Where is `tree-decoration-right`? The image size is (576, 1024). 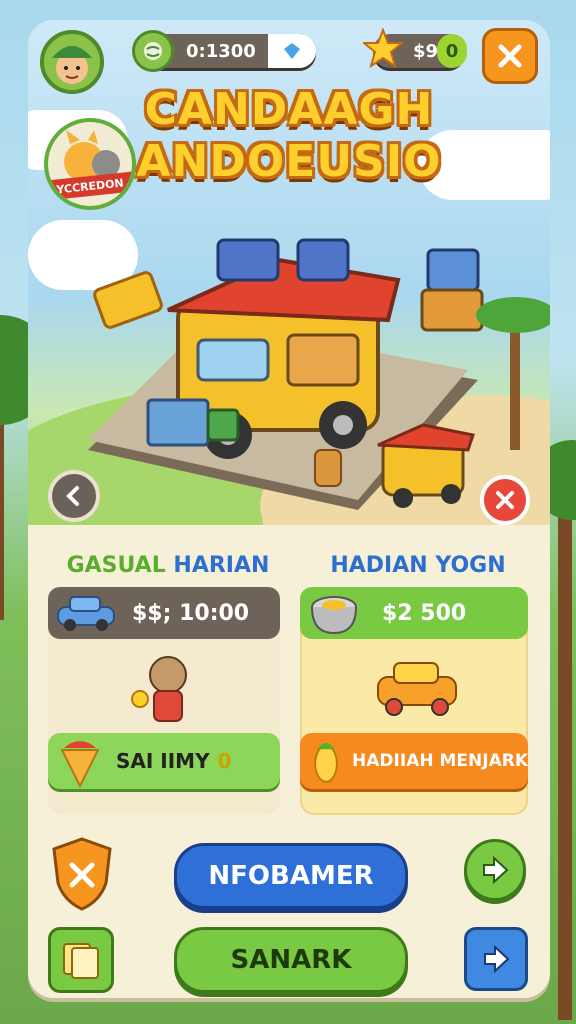 tree-decoration-right is located at coordinates (562, 730).